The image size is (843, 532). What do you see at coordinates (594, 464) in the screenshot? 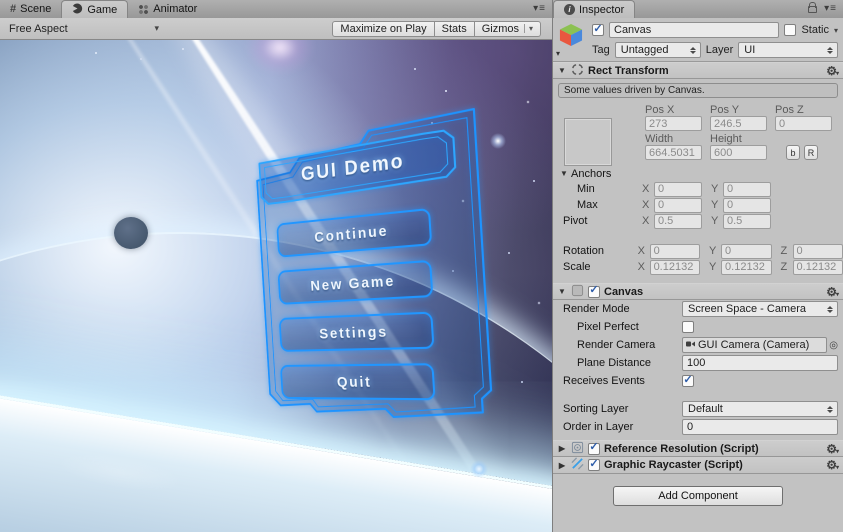
I see `graphic-raycaster-checkbox: ✓` at bounding box center [594, 464].